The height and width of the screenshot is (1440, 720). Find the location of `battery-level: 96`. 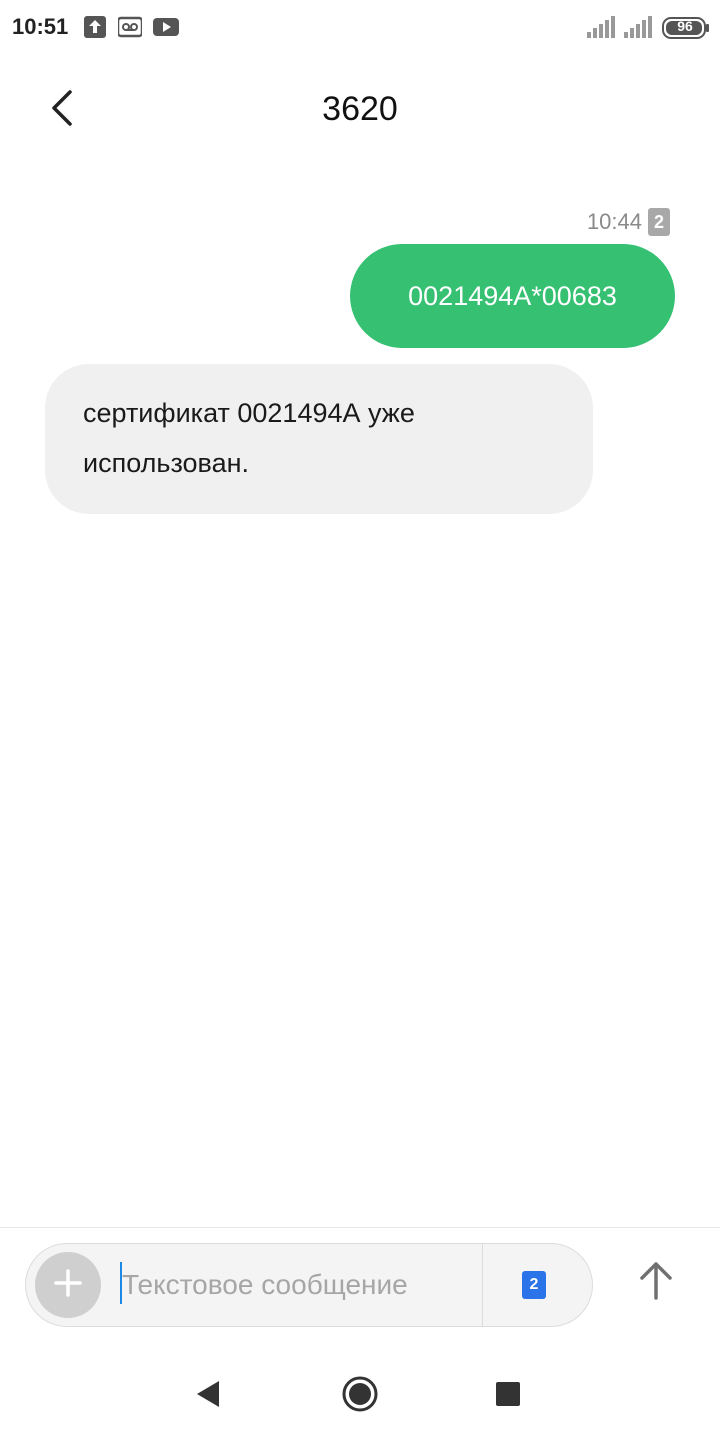

battery-level: 96 is located at coordinates (685, 26).